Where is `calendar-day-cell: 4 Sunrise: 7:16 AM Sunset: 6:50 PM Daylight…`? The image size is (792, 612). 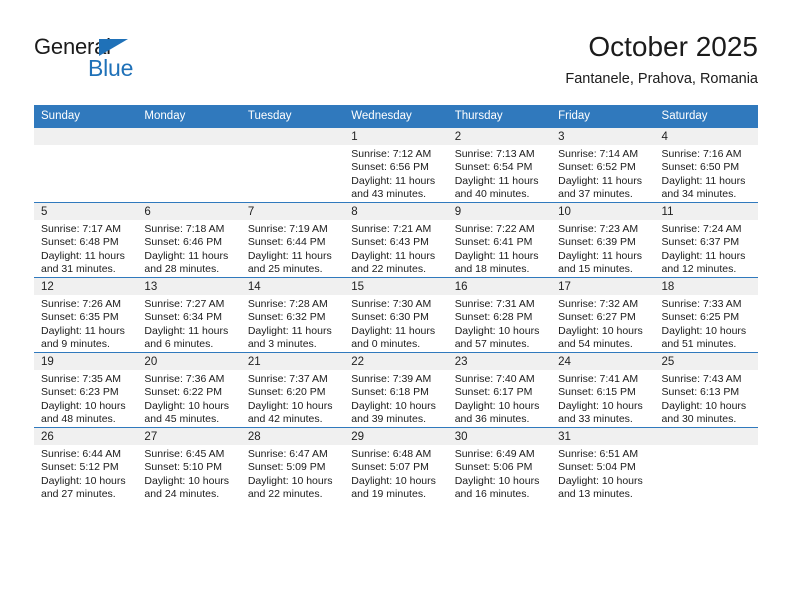
calendar-day-cell: 4 Sunrise: 7:16 AM Sunset: 6:50 PM Daylight… is located at coordinates (706, 165).